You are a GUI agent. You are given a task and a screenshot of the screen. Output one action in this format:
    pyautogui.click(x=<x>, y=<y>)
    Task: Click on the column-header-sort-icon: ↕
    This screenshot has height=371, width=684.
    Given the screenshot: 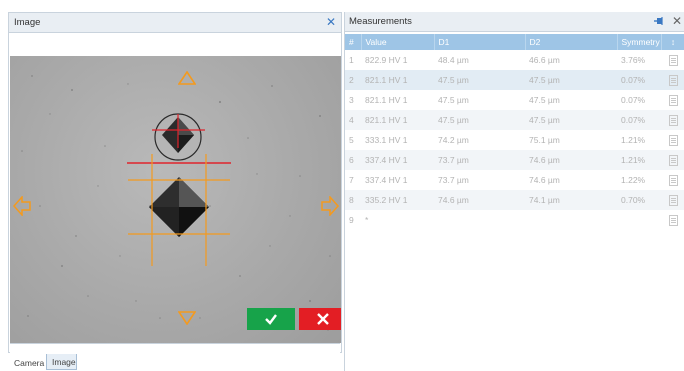 What is the action you would take?
    pyautogui.click(x=672, y=42)
    